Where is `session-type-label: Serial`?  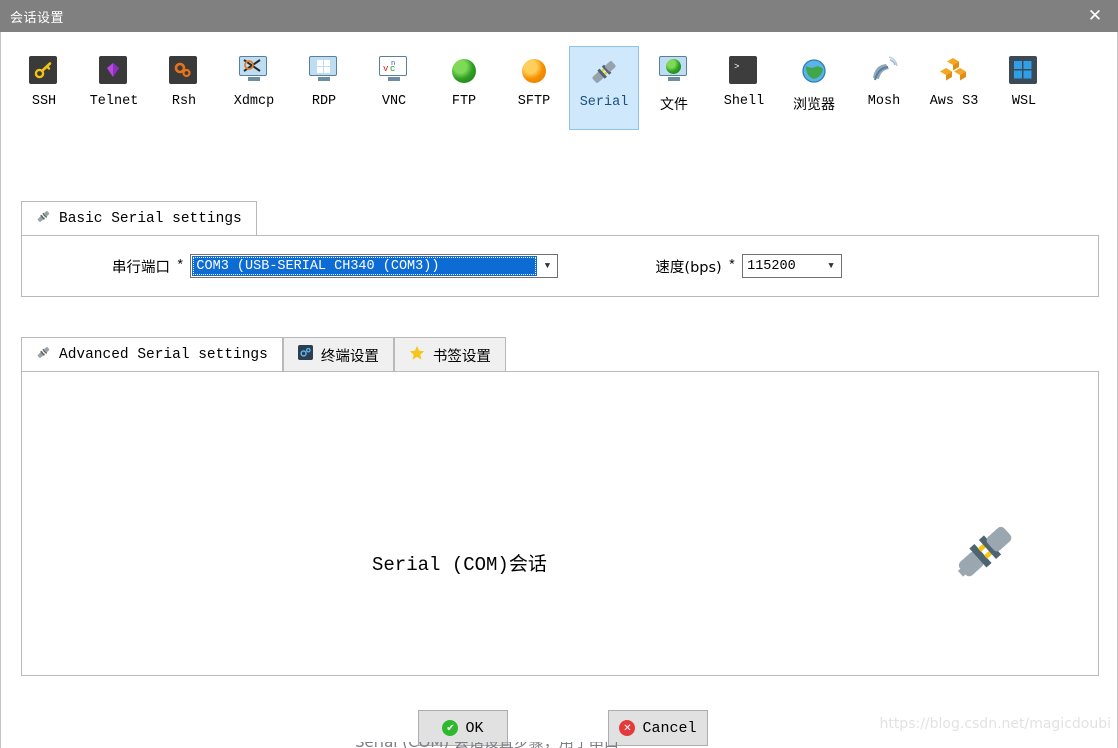 session-type-label: Serial is located at coordinates (604, 102).